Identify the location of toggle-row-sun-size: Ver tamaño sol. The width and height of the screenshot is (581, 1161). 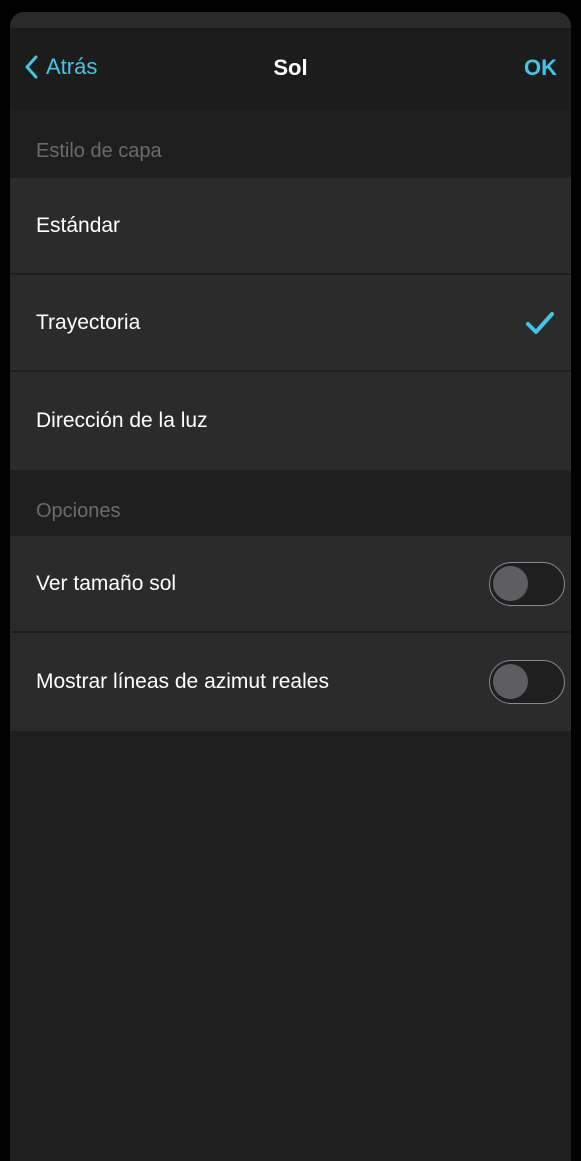
(290, 583).